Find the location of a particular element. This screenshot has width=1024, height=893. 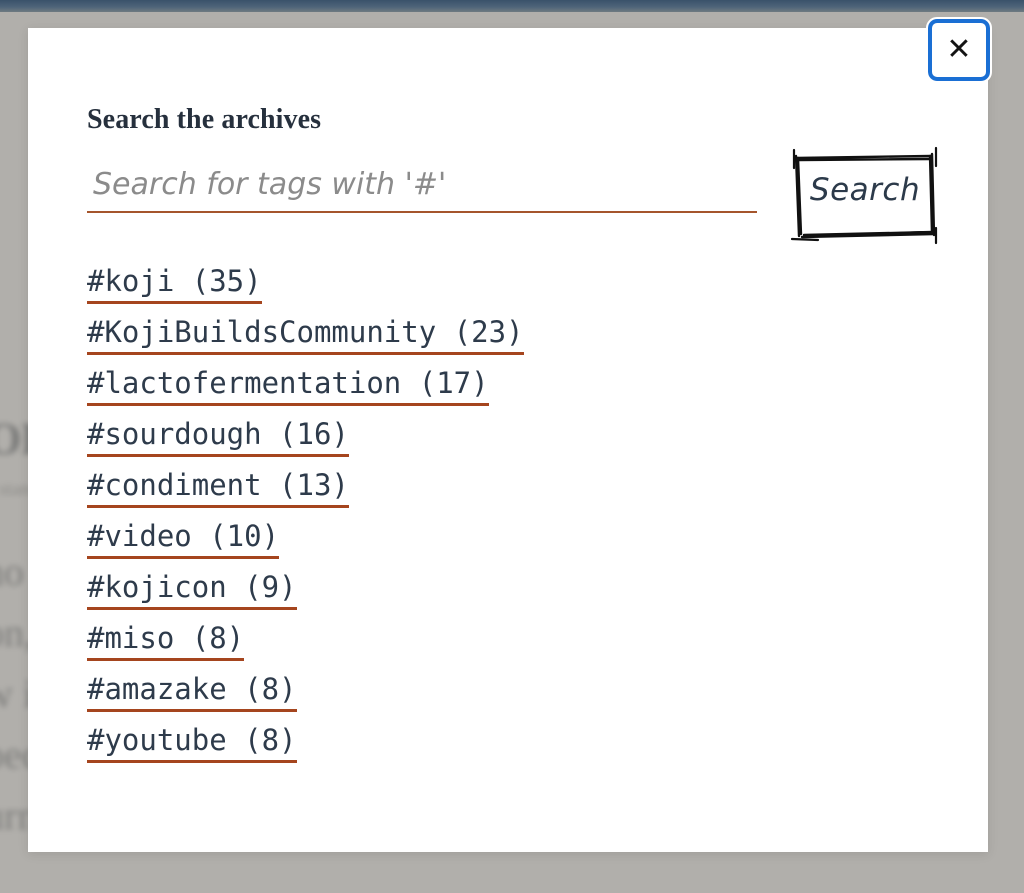

page-title: Search the archives is located at coordinates (204, 119).